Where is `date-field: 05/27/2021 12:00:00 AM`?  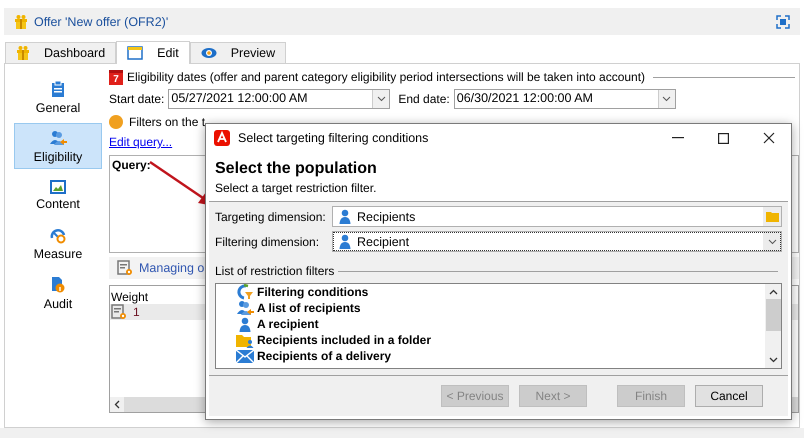 date-field: 05/27/2021 12:00:00 AM is located at coordinates (279, 99).